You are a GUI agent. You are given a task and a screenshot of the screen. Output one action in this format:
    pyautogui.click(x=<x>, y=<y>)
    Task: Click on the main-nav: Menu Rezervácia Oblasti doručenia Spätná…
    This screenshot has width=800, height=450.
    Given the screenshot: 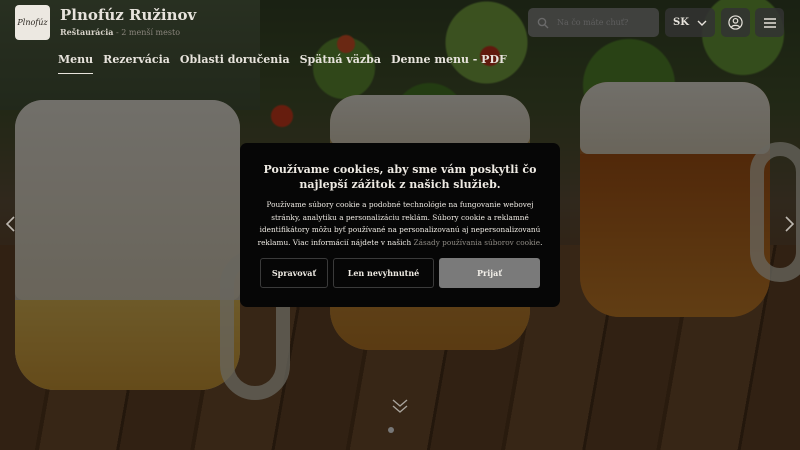 What is the action you would take?
    pyautogui.click(x=282, y=63)
    